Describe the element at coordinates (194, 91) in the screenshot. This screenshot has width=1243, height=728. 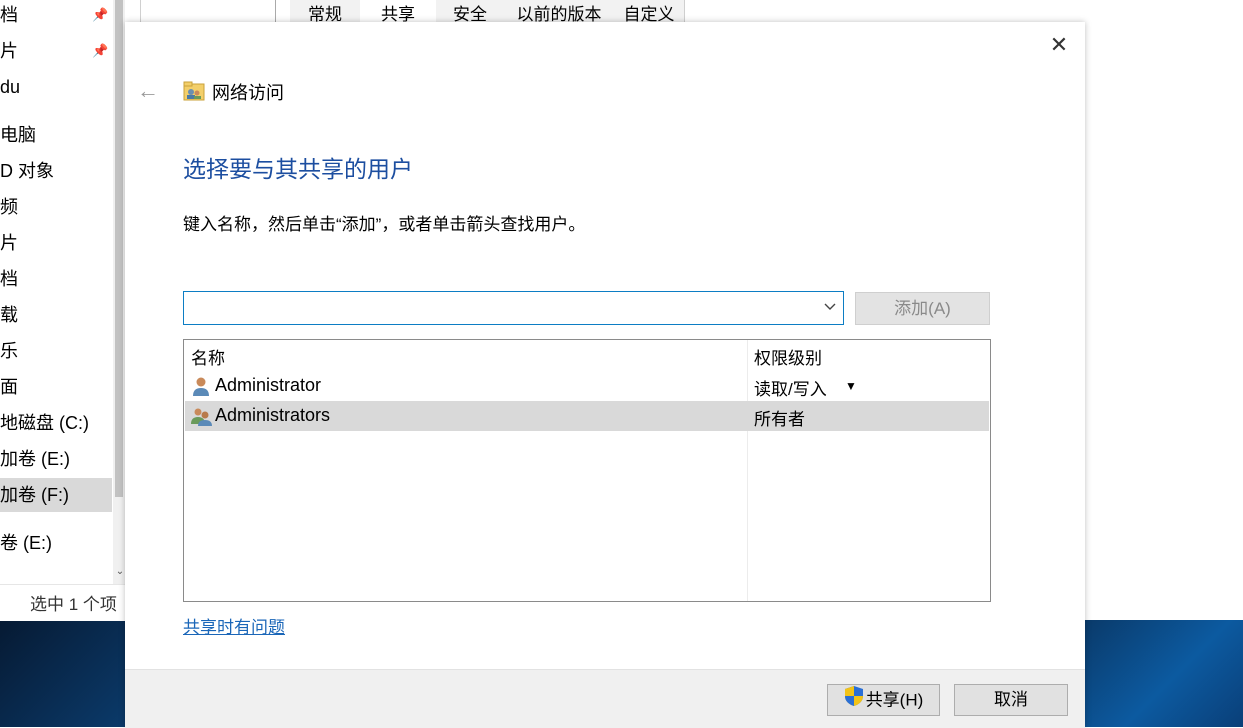
I see `network-folder-icon` at that location.